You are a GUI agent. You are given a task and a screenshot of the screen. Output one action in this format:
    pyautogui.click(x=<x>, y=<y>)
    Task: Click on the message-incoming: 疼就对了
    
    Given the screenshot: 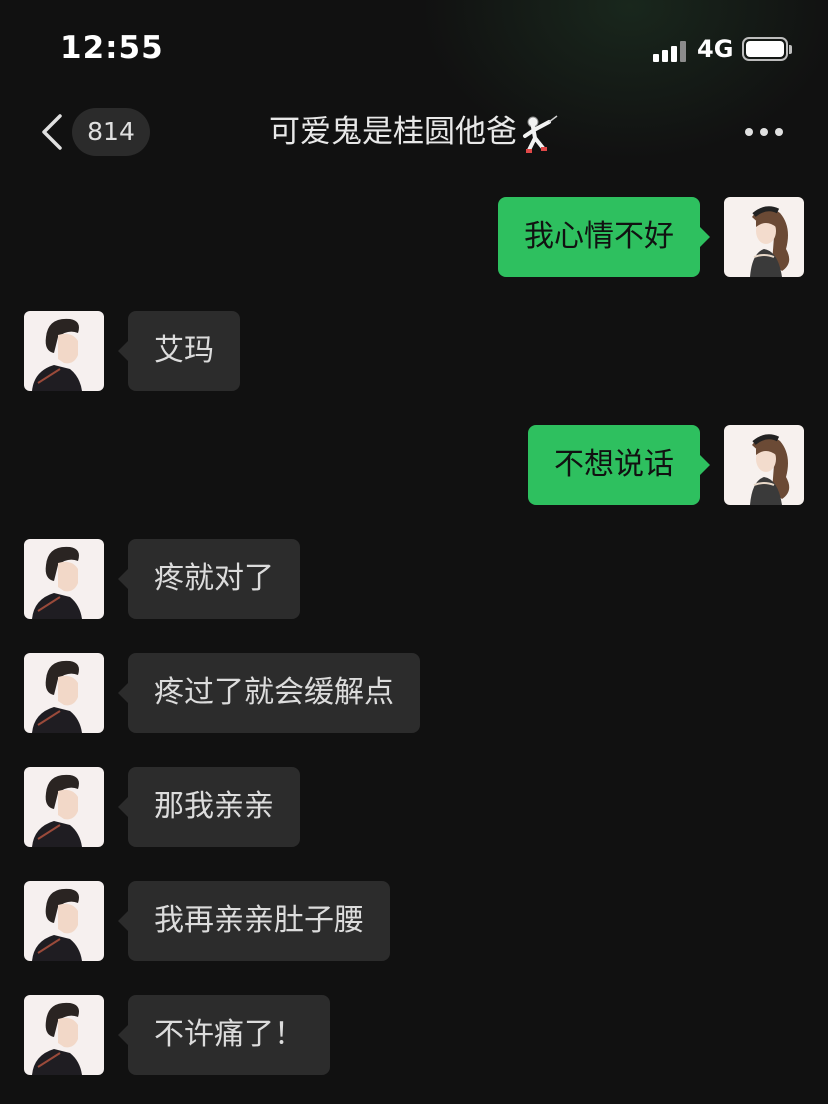 What is the action you would take?
    pyautogui.click(x=414, y=579)
    